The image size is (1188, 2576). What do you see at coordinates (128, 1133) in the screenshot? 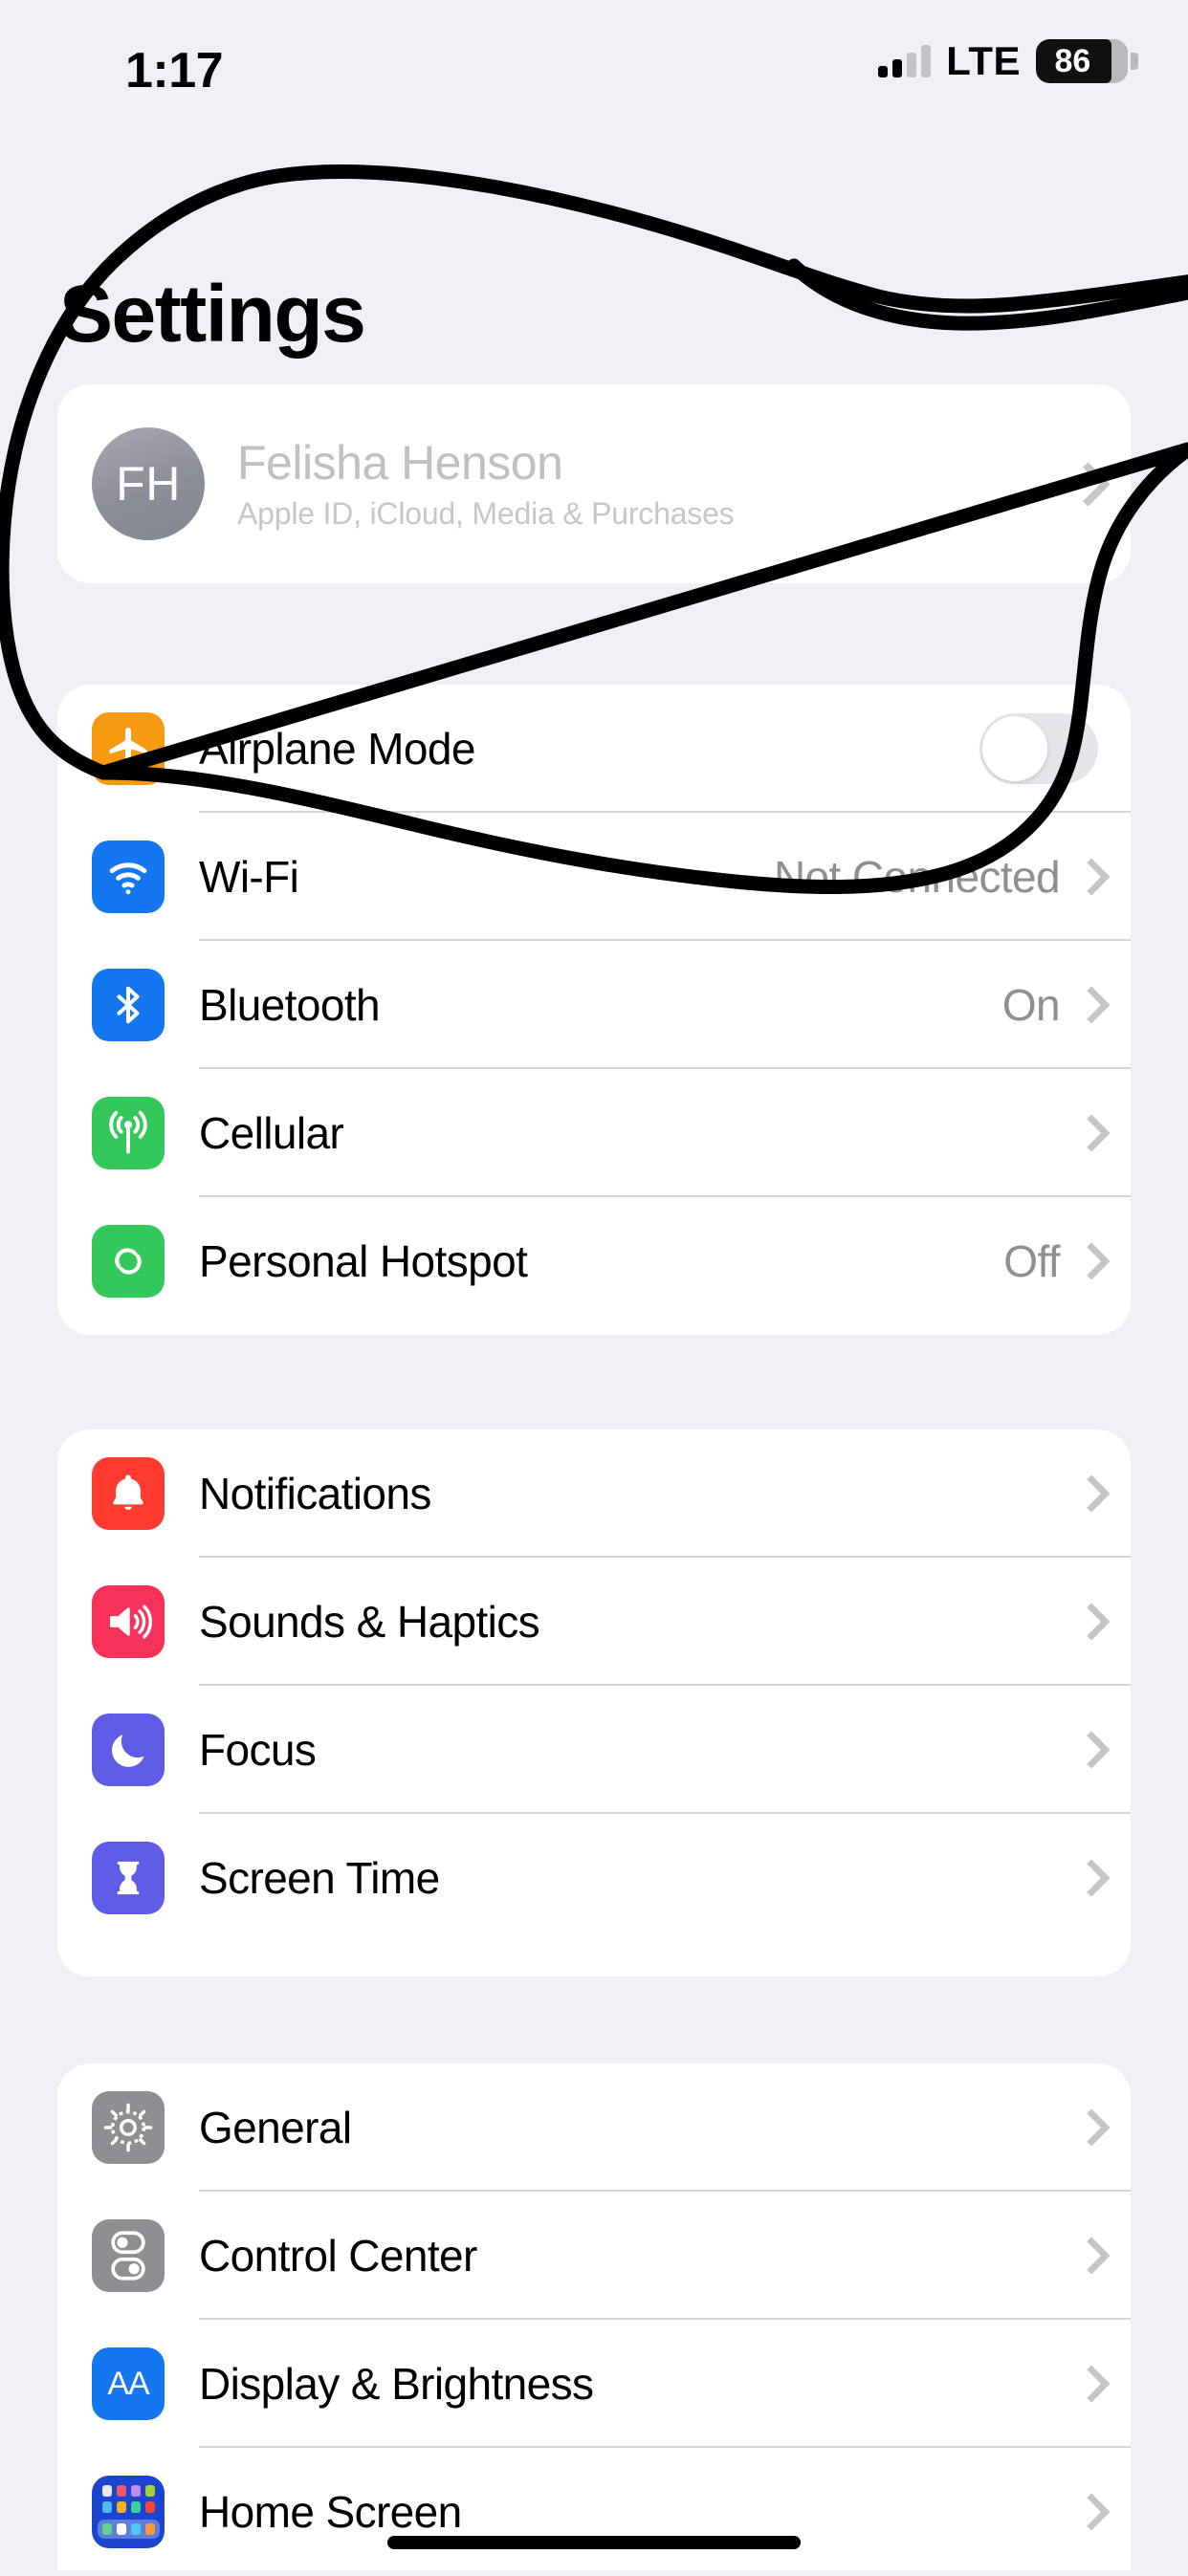
I see `cellular-antenna-icon` at bounding box center [128, 1133].